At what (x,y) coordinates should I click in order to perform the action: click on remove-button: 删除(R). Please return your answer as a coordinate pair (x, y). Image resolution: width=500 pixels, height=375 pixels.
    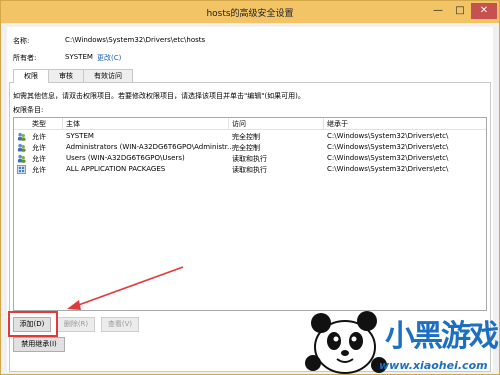
    Looking at the image, I should click on (76, 324).